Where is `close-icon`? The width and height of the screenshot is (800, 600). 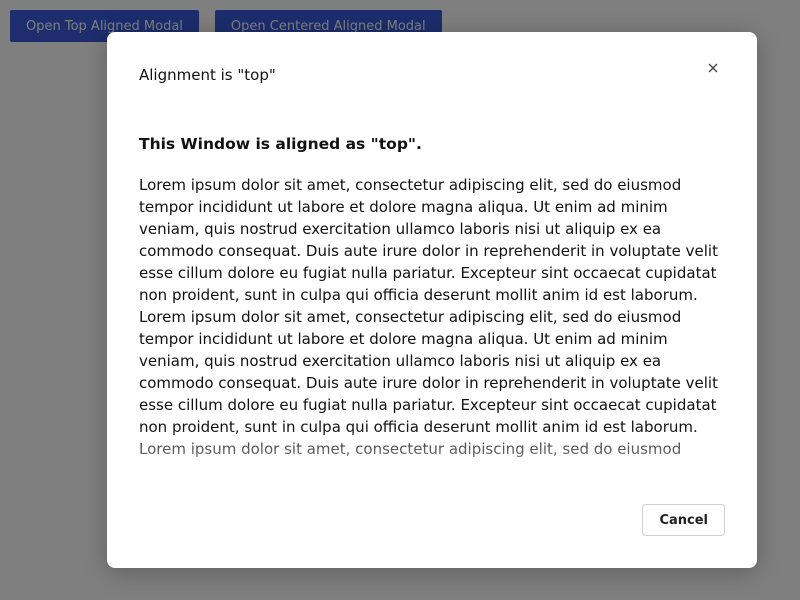 close-icon is located at coordinates (713, 68).